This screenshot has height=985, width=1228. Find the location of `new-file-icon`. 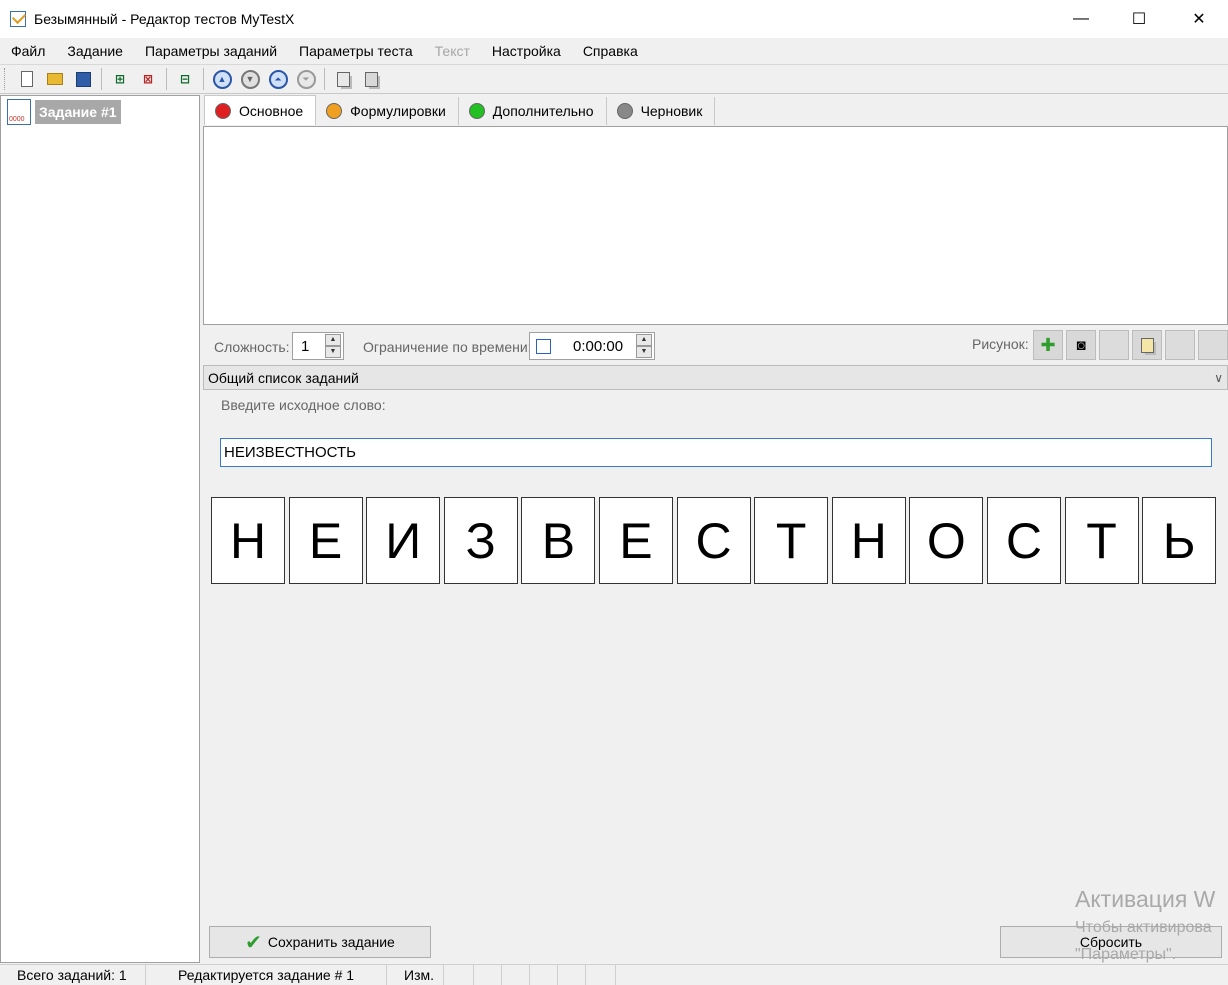

new-file-icon is located at coordinates (27, 79).